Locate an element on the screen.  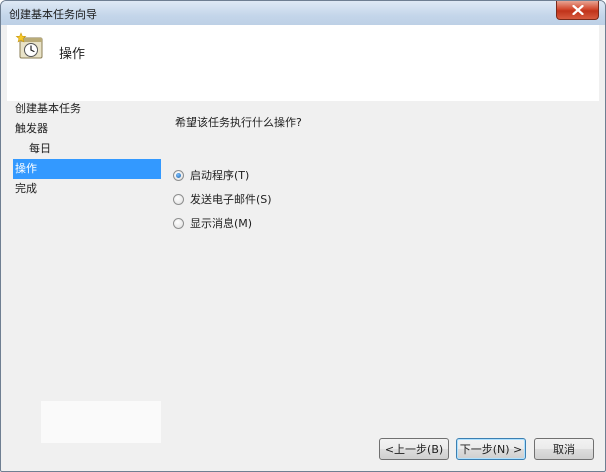
radio-label-show-message: 显示消息(M) is located at coordinates (221, 223).